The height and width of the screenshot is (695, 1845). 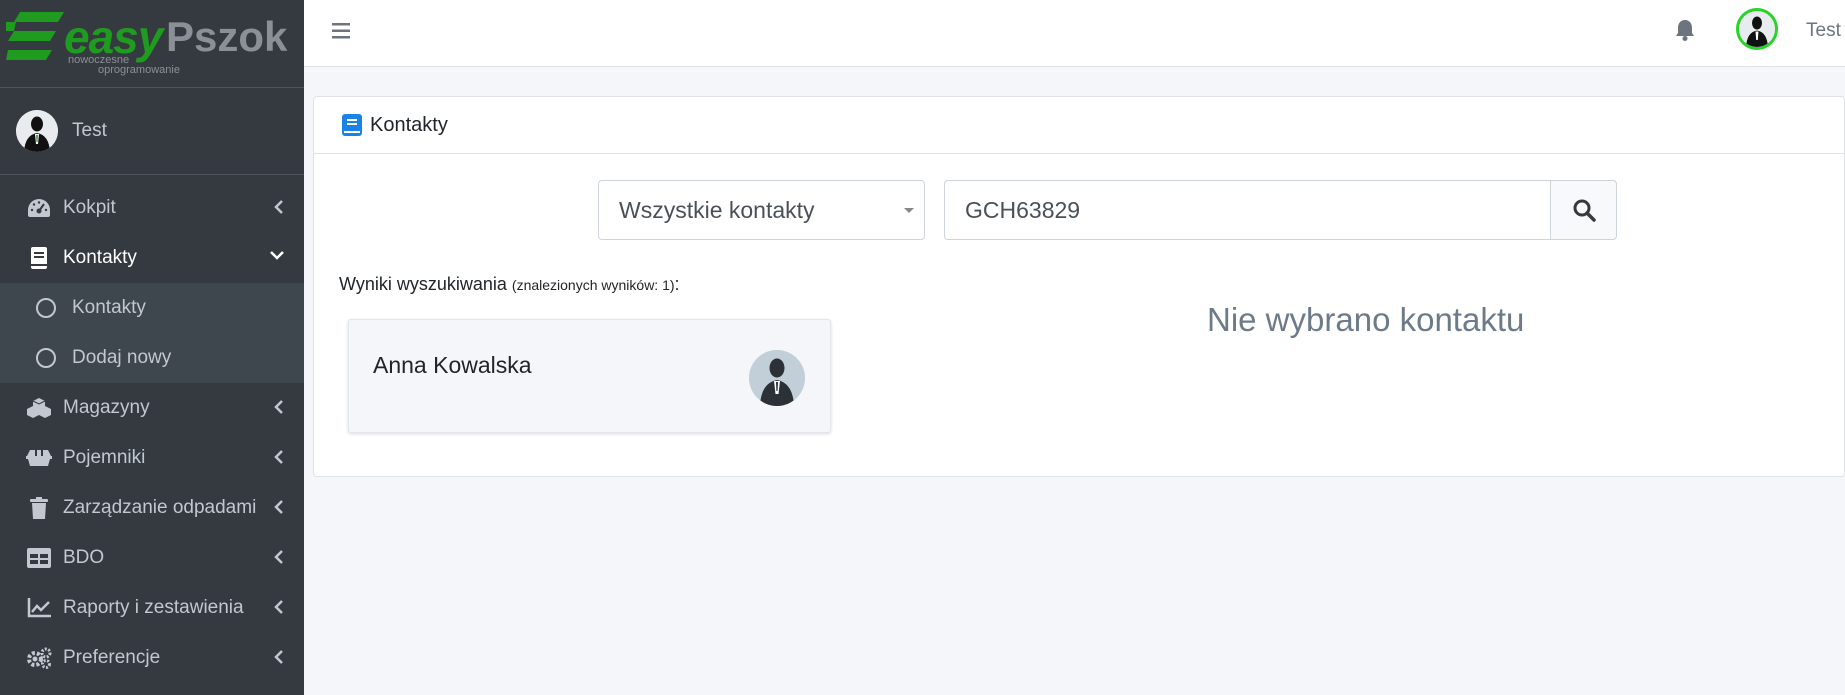 What do you see at coordinates (39, 508) in the screenshot?
I see `trash-icon` at bounding box center [39, 508].